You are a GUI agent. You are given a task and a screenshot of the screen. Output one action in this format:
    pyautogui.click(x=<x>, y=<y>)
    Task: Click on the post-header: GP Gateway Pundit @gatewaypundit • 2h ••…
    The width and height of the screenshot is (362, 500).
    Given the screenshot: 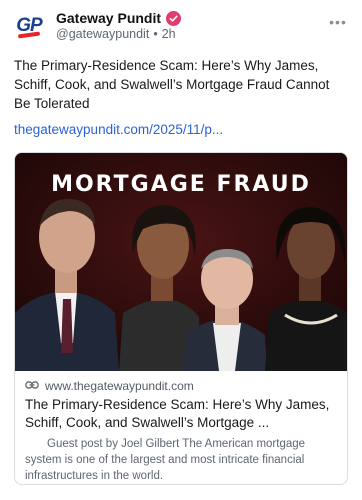 What is the action you would take?
    pyautogui.click(x=181, y=27)
    